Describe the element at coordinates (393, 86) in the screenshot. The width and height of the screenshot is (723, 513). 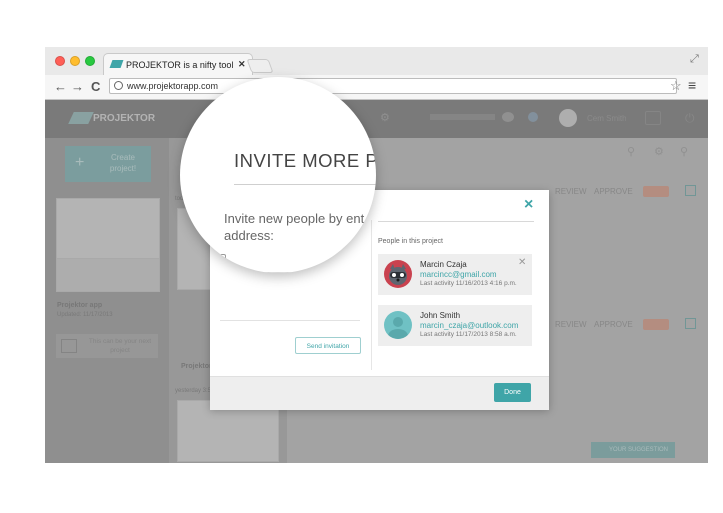
I see `url-field: www.projektorapp.com` at that location.